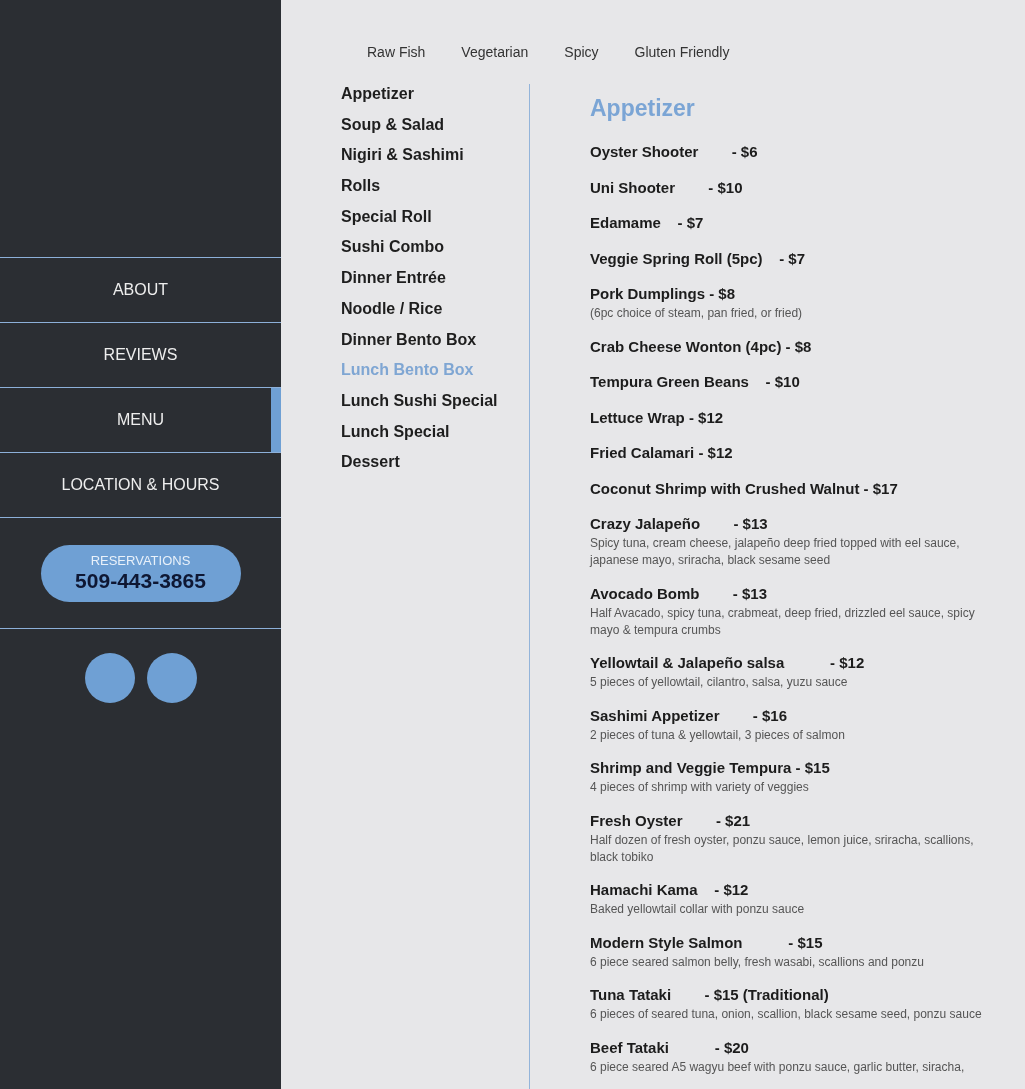 This screenshot has width=1025, height=1089. I want to click on nav-link: LOCATION & HOURS, so click(140, 485).